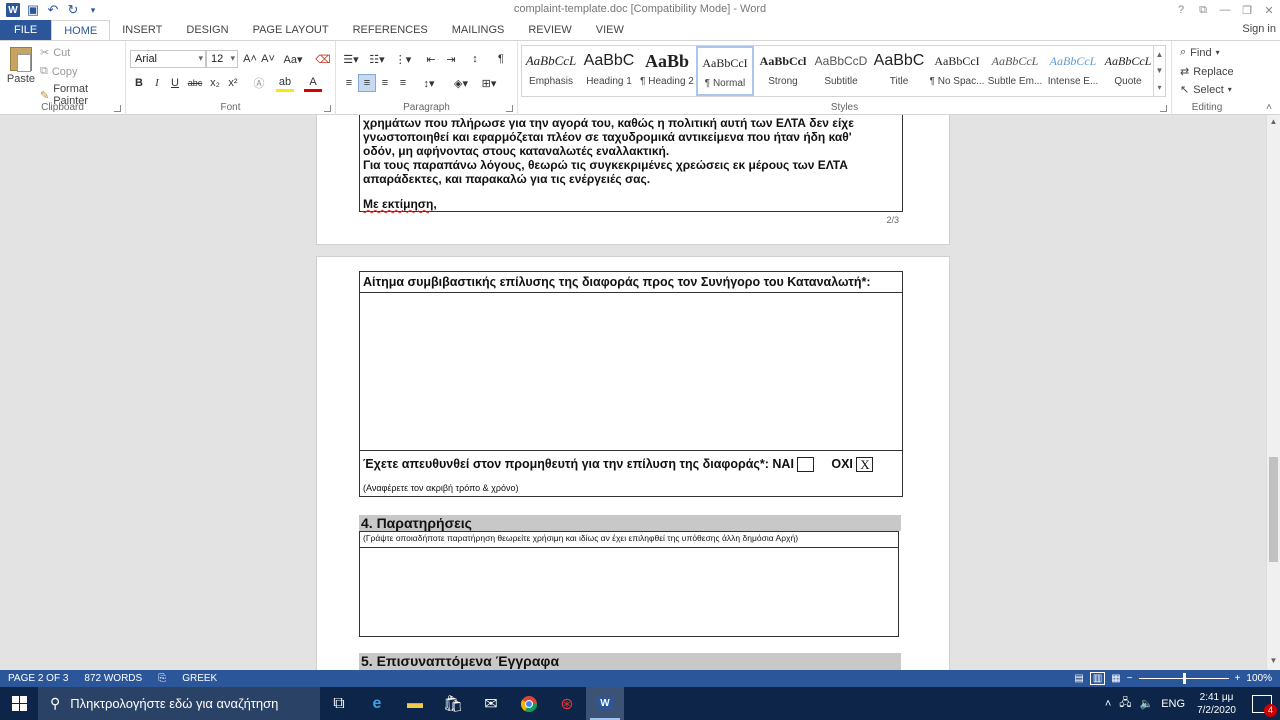 The width and height of the screenshot is (1280, 720). Describe the element at coordinates (1159, 87) in the screenshot. I see `more-icon: ▾` at that location.